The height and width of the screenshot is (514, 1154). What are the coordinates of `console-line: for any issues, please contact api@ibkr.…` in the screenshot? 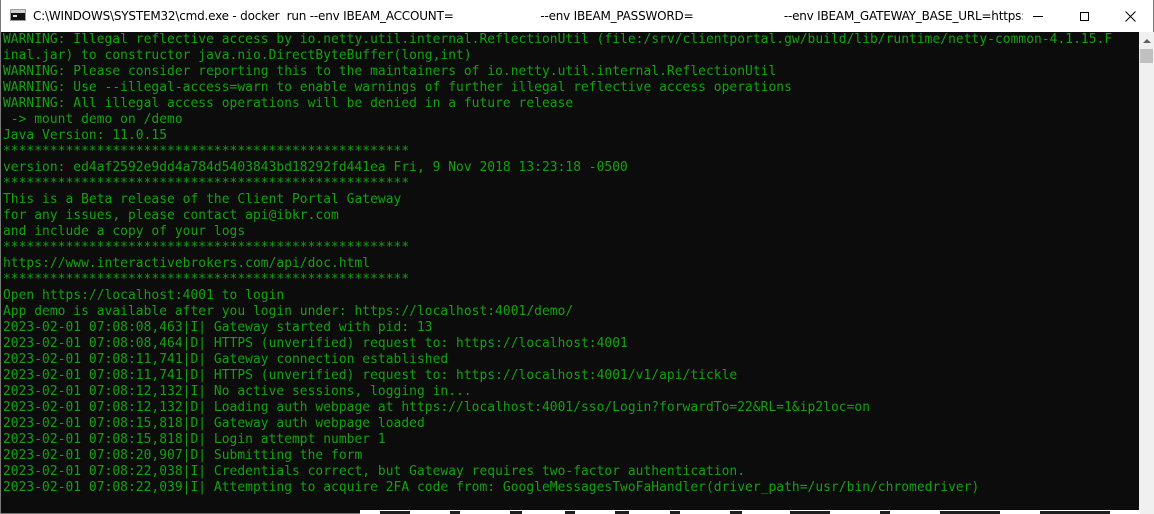 It's located at (171, 215).